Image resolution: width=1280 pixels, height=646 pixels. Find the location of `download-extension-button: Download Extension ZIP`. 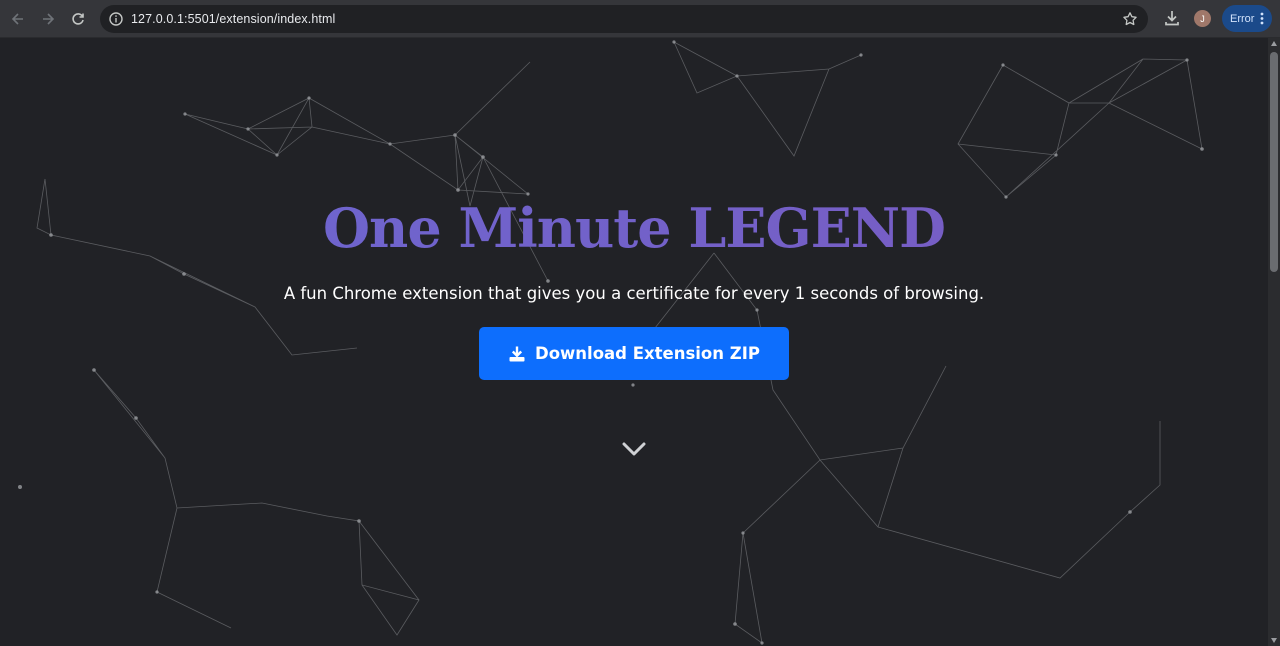

download-extension-button: Download Extension ZIP is located at coordinates (634, 353).